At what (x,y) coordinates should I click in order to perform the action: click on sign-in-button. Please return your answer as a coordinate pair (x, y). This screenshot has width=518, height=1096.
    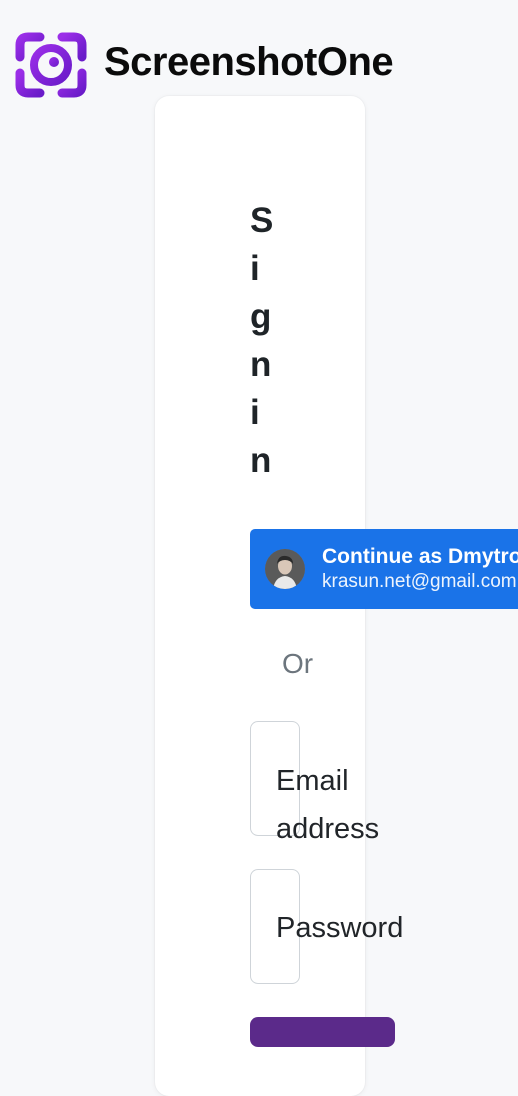
    Looking at the image, I should click on (322, 1032).